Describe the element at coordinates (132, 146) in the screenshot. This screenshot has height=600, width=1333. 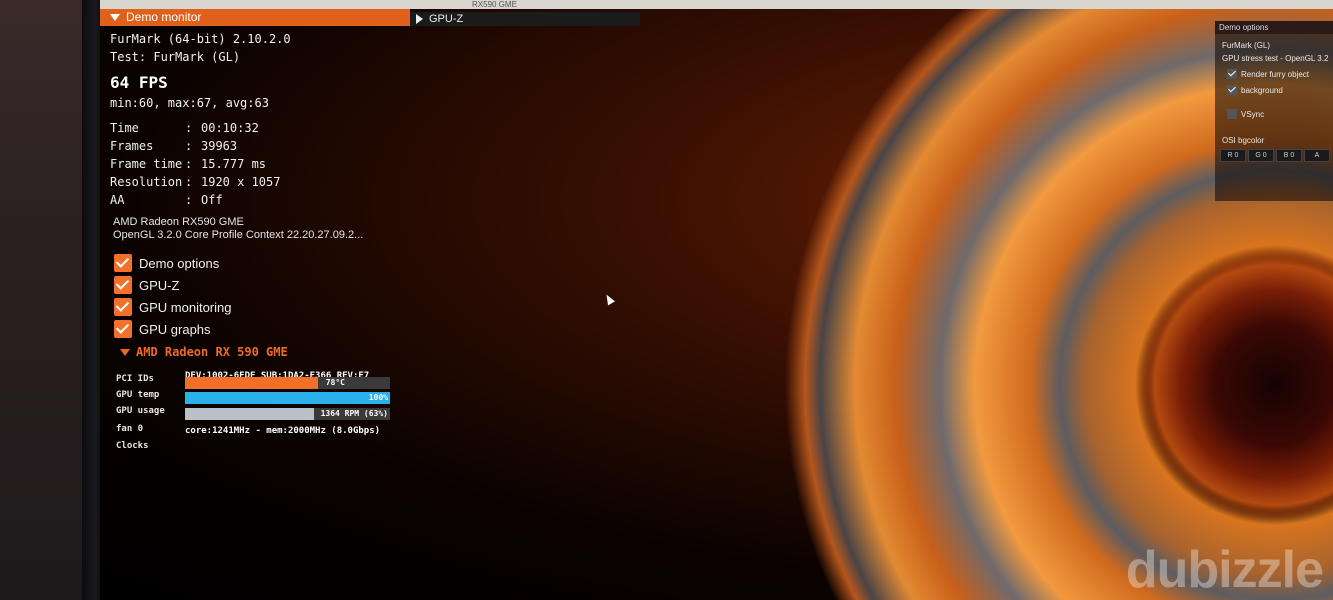
I see `stat-key: Frames` at that location.